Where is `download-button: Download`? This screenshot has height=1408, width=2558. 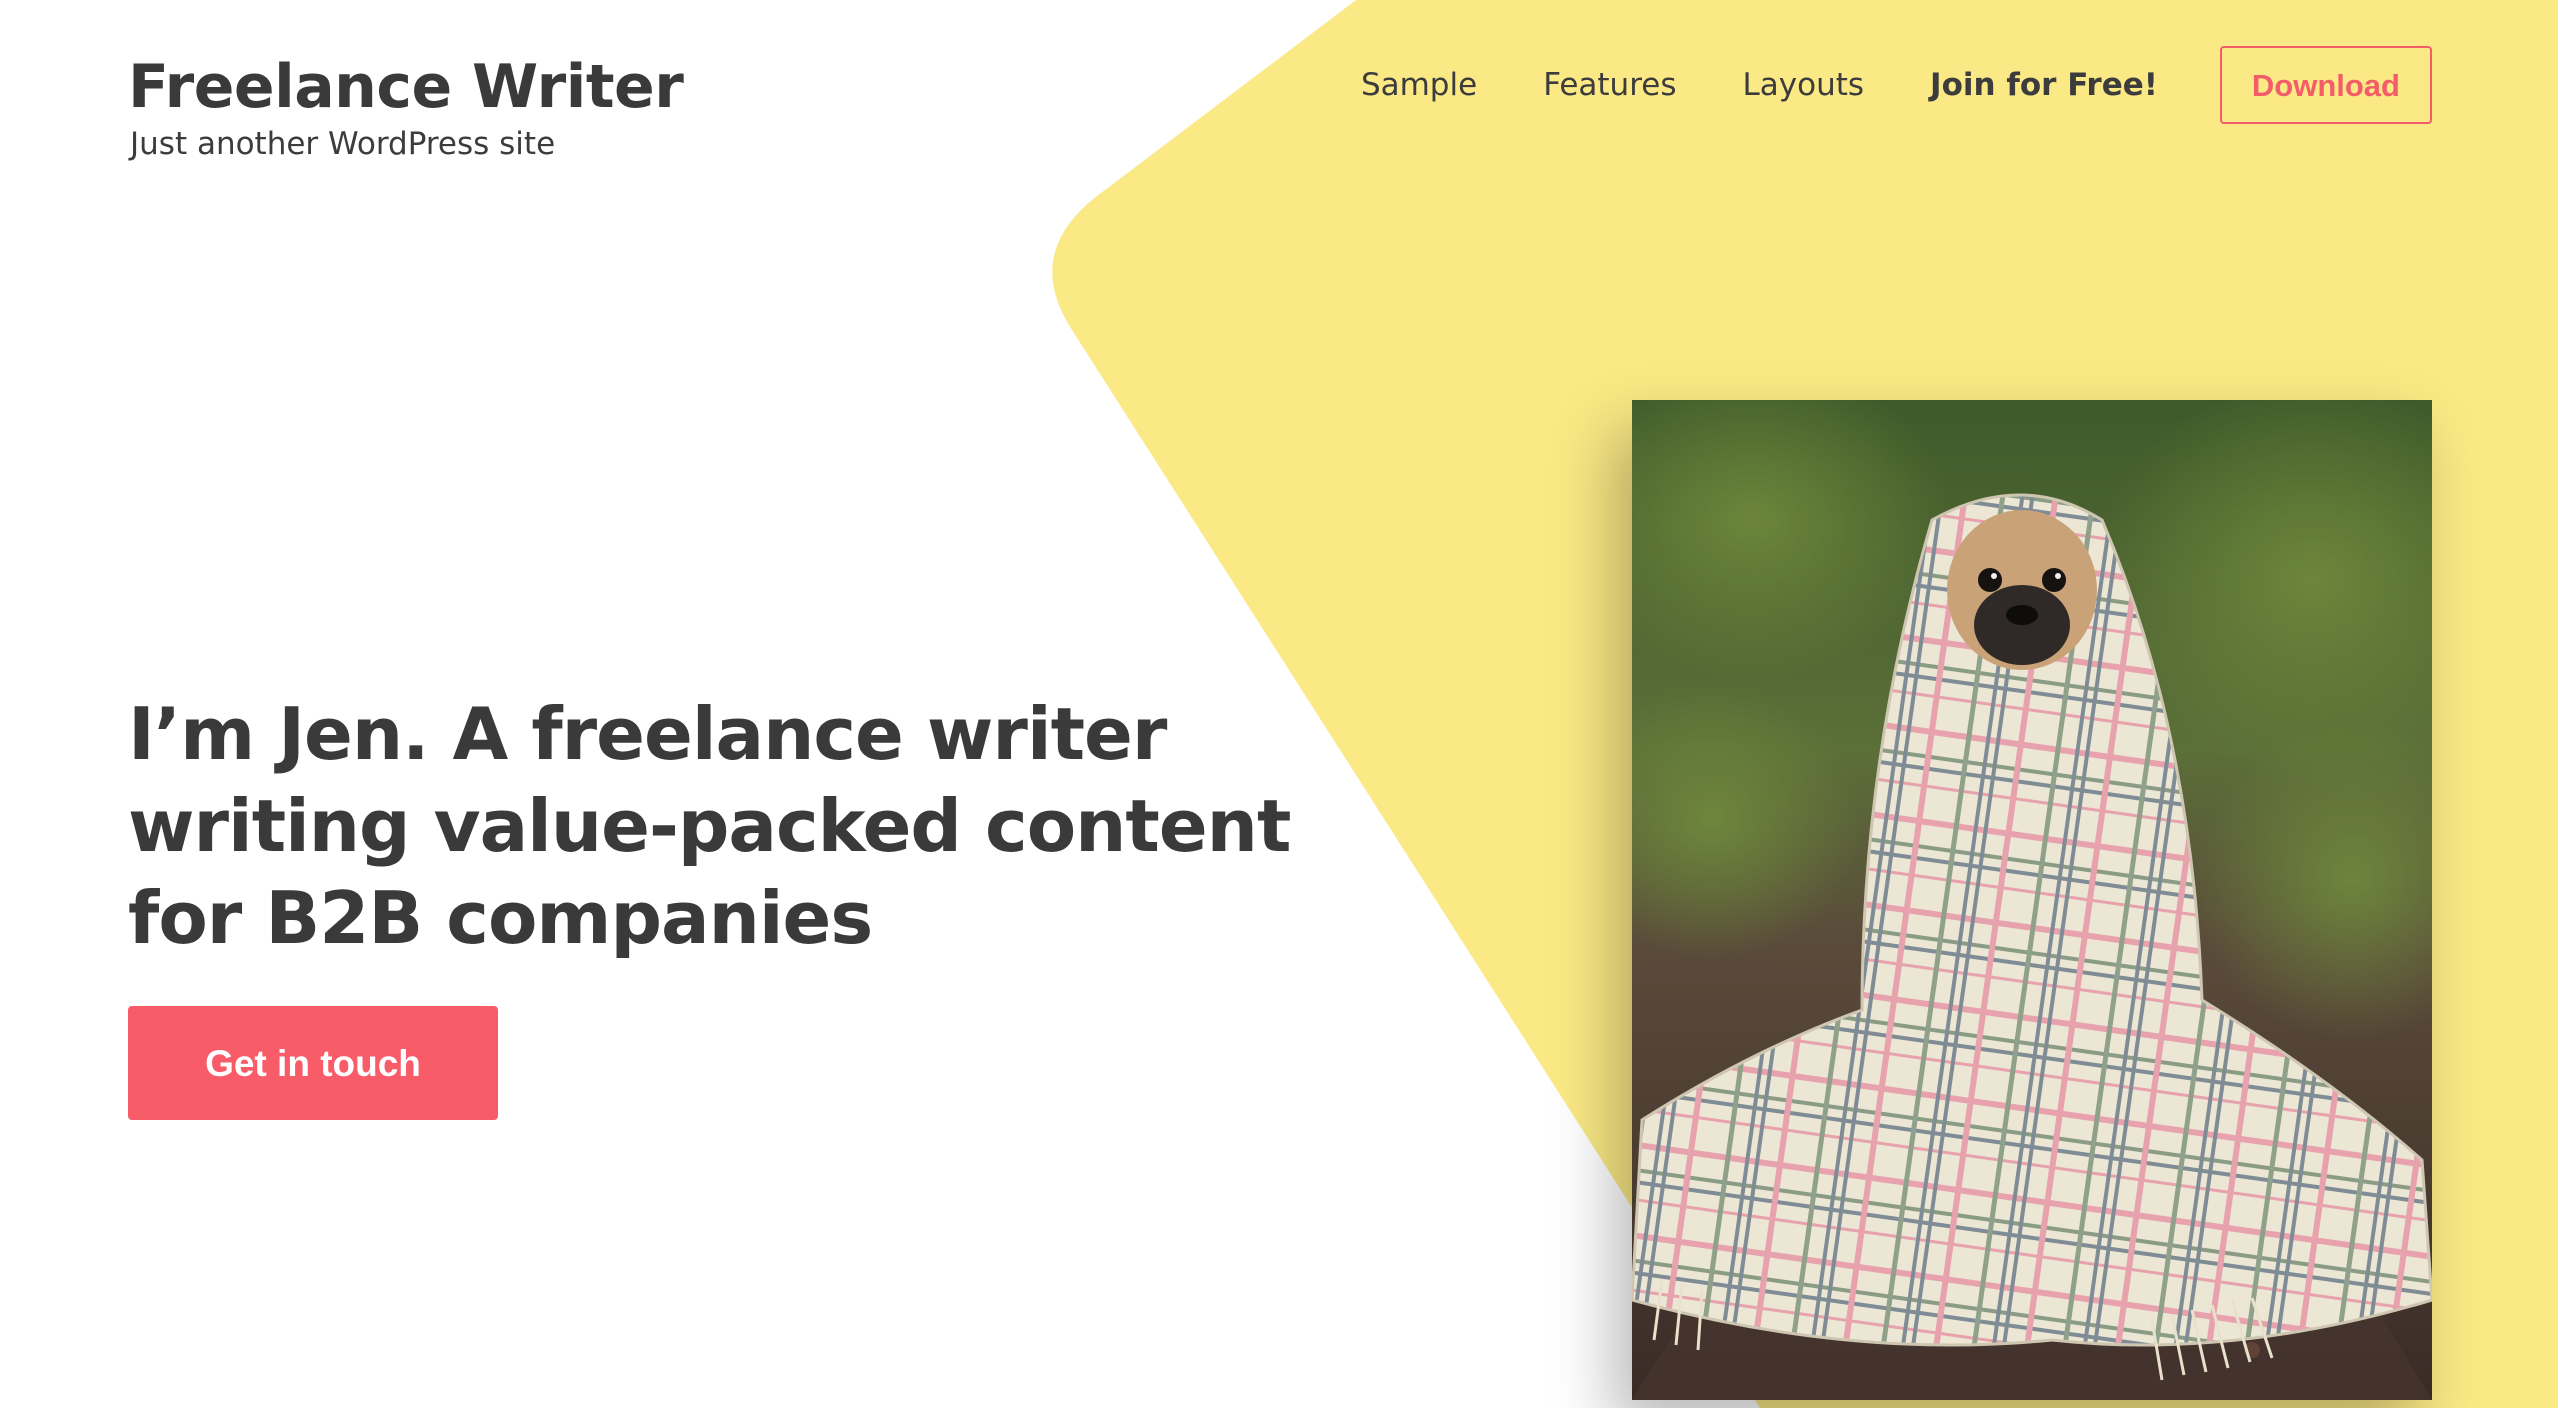 download-button: Download is located at coordinates (2325, 85).